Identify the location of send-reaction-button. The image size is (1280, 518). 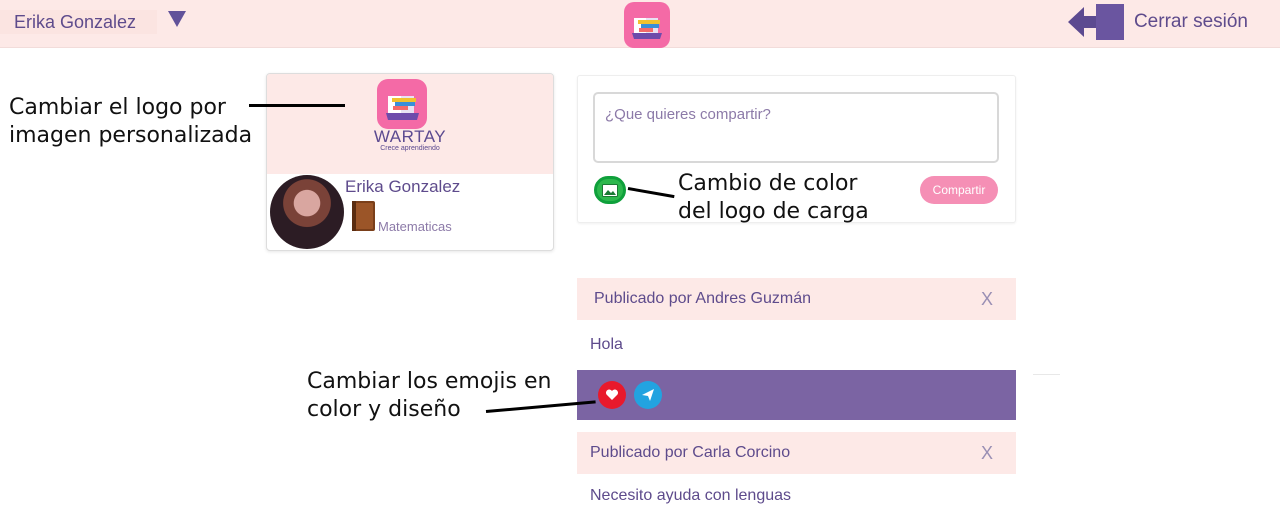
(648, 395).